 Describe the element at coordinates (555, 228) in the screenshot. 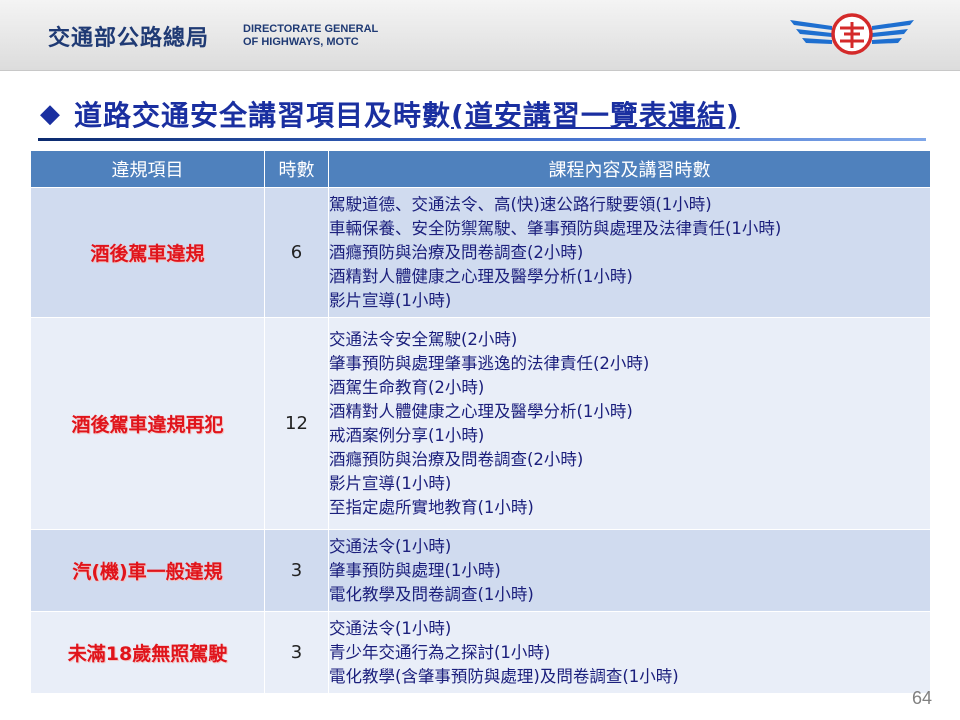

I see `course-item: 車輛保養、安全防禦駕駛、肇事預防與處理及法律責任(1小時)` at that location.